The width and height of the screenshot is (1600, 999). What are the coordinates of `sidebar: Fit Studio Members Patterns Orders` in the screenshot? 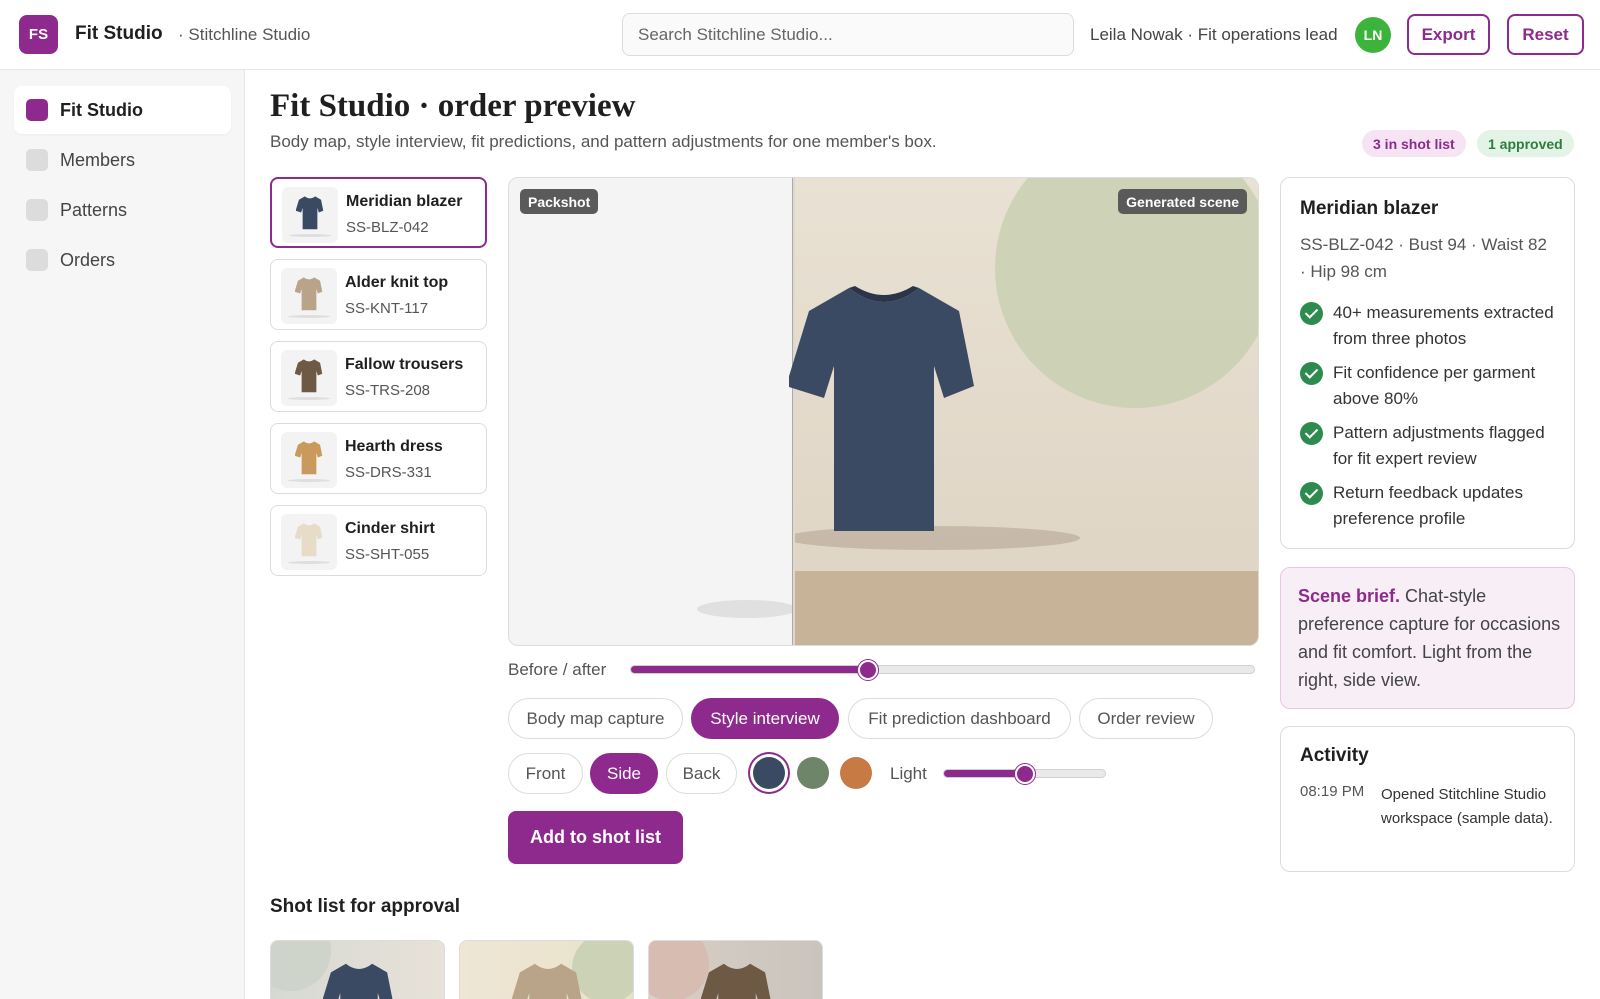 It's located at (122, 534).